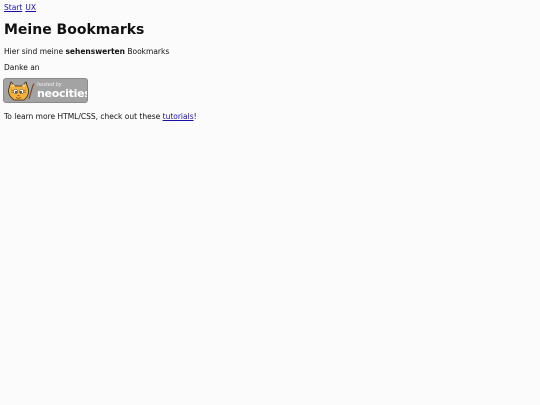 Image resolution: width=540 pixels, height=405 pixels. Describe the element at coordinates (147, 51) in the screenshot. I see `intro-after: Bookmarks` at that location.